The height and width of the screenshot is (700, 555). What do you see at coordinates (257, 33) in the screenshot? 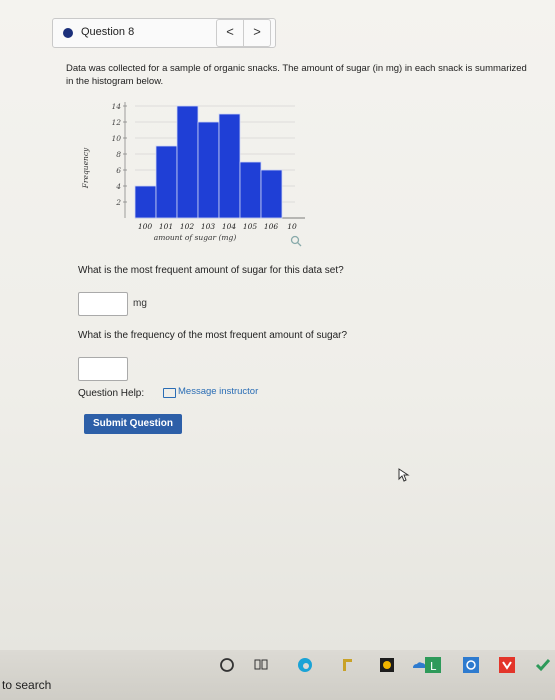
I see `next-question-button: >` at bounding box center [257, 33].